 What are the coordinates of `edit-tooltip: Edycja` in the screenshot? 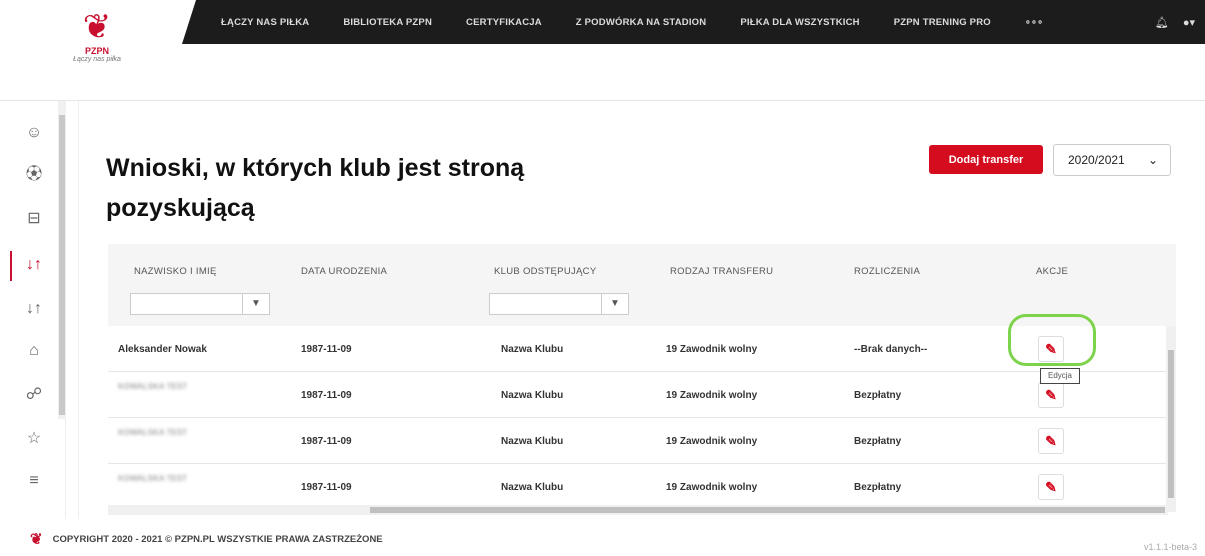 It's located at (1060, 376).